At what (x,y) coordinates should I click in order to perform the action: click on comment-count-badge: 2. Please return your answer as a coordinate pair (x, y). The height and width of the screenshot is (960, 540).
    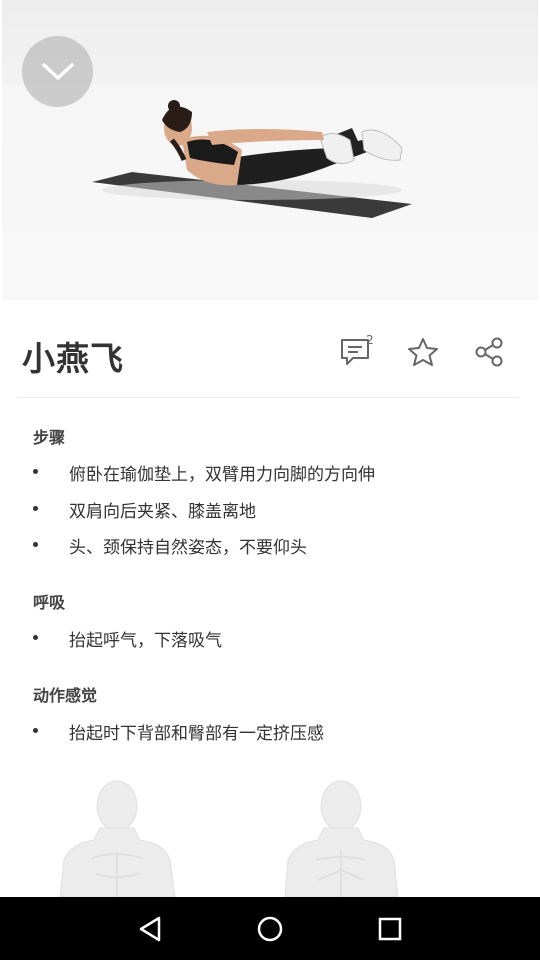
    Looking at the image, I should click on (370, 340).